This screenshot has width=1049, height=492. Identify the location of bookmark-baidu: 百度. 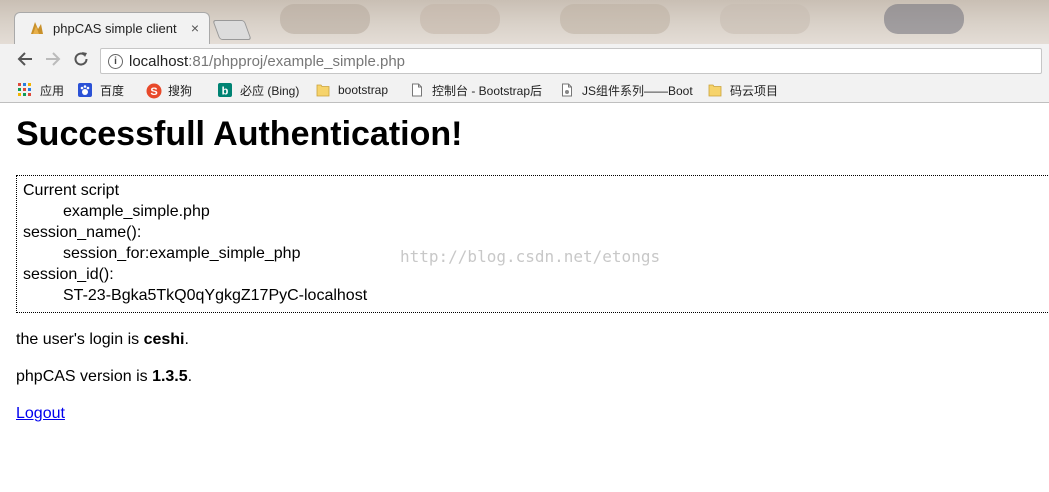
(101, 90).